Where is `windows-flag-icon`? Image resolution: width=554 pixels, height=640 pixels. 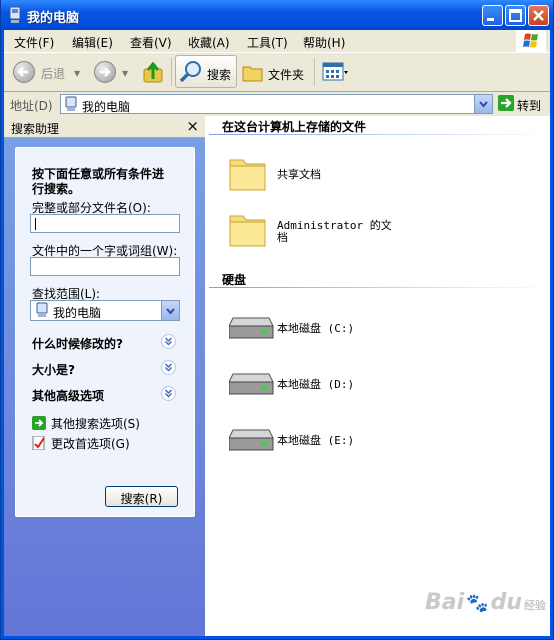
windows-flag-icon is located at coordinates (530, 40).